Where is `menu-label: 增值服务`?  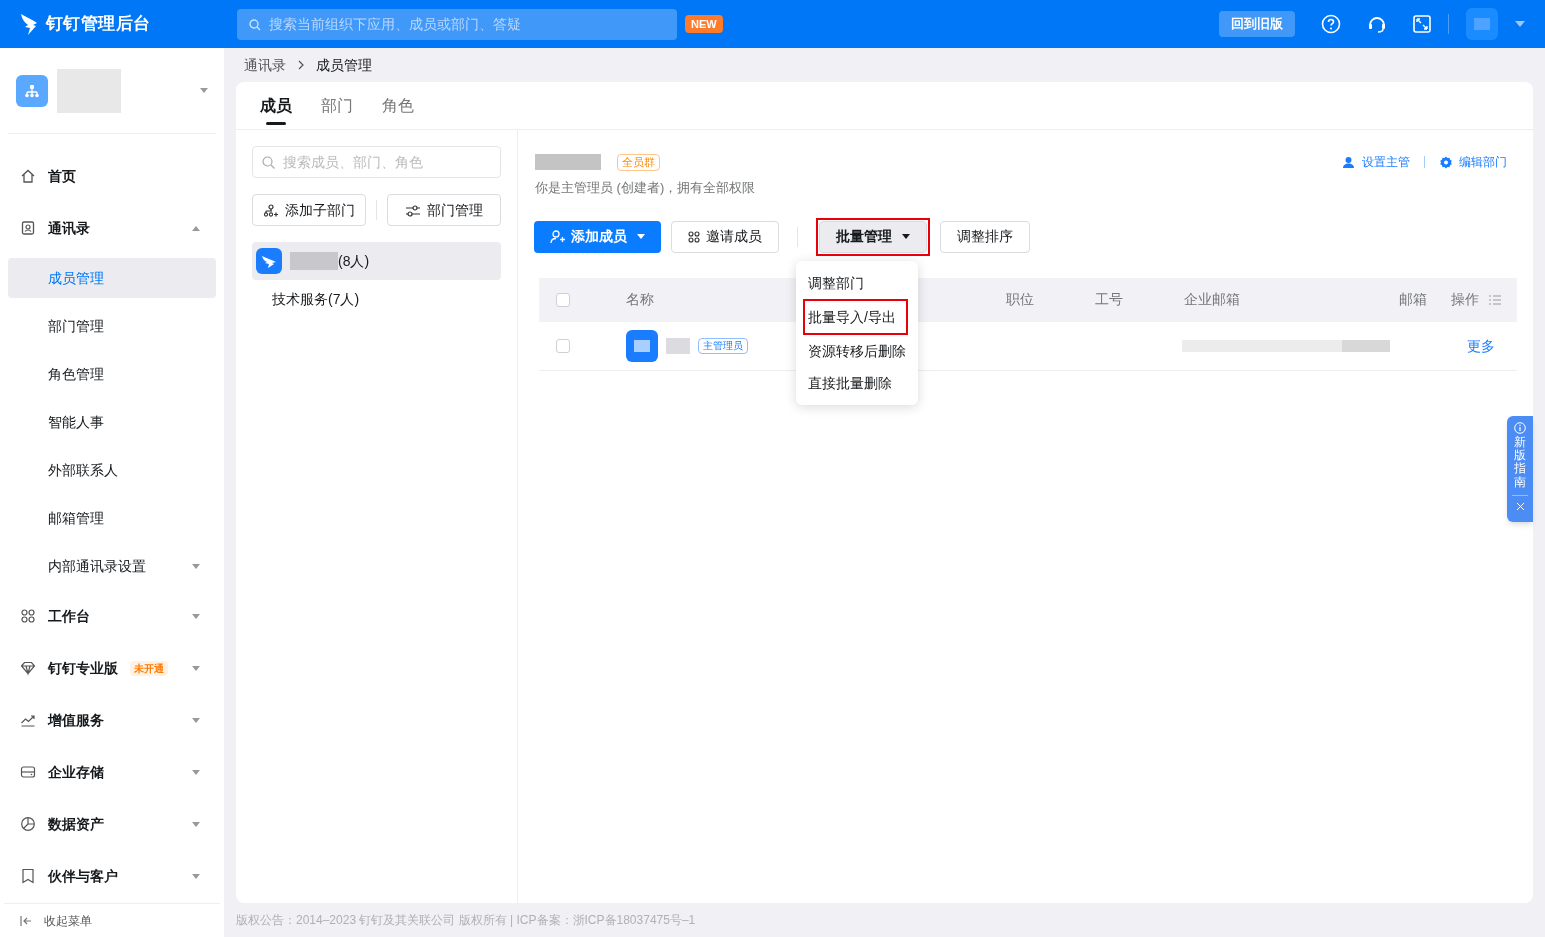 menu-label: 增值服务 is located at coordinates (76, 720).